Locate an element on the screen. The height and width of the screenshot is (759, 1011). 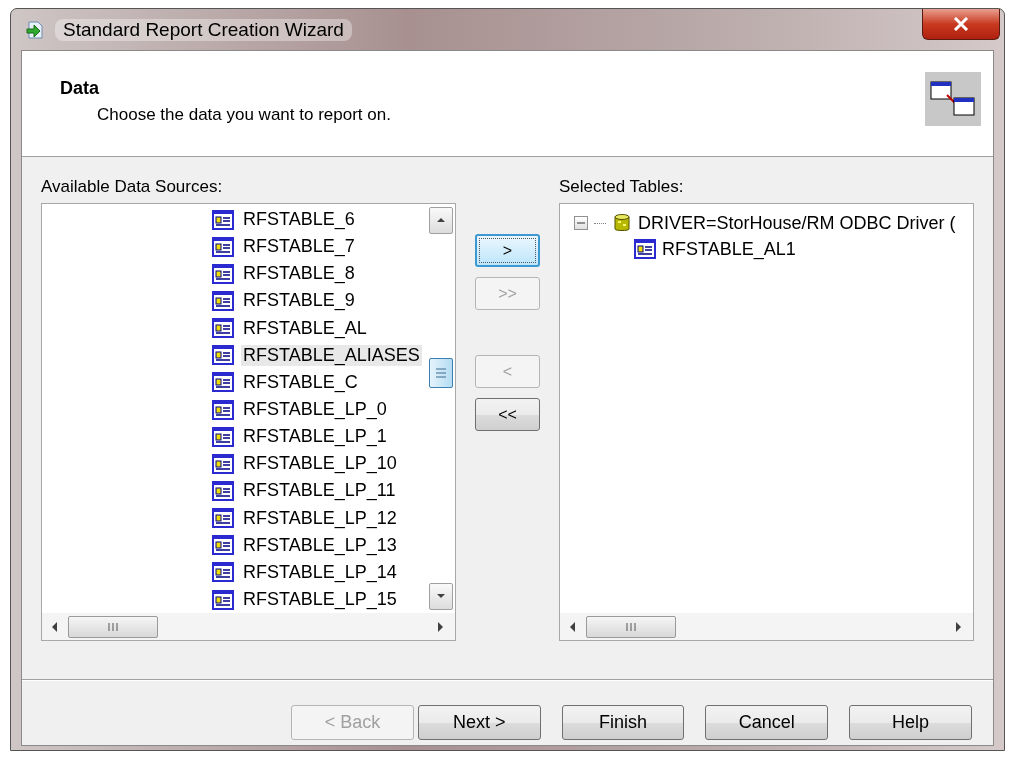
list-item: RFSTABLE_LP_0 is located at coordinates (315, 410).